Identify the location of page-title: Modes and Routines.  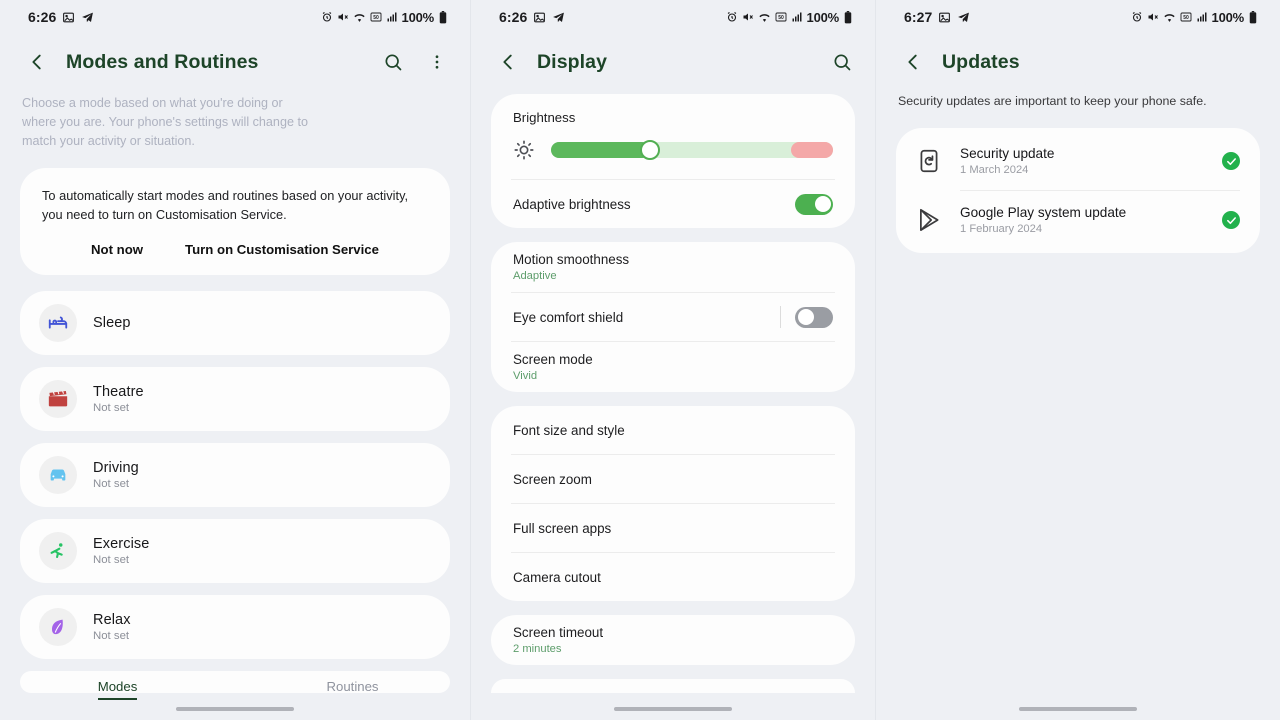
(162, 61).